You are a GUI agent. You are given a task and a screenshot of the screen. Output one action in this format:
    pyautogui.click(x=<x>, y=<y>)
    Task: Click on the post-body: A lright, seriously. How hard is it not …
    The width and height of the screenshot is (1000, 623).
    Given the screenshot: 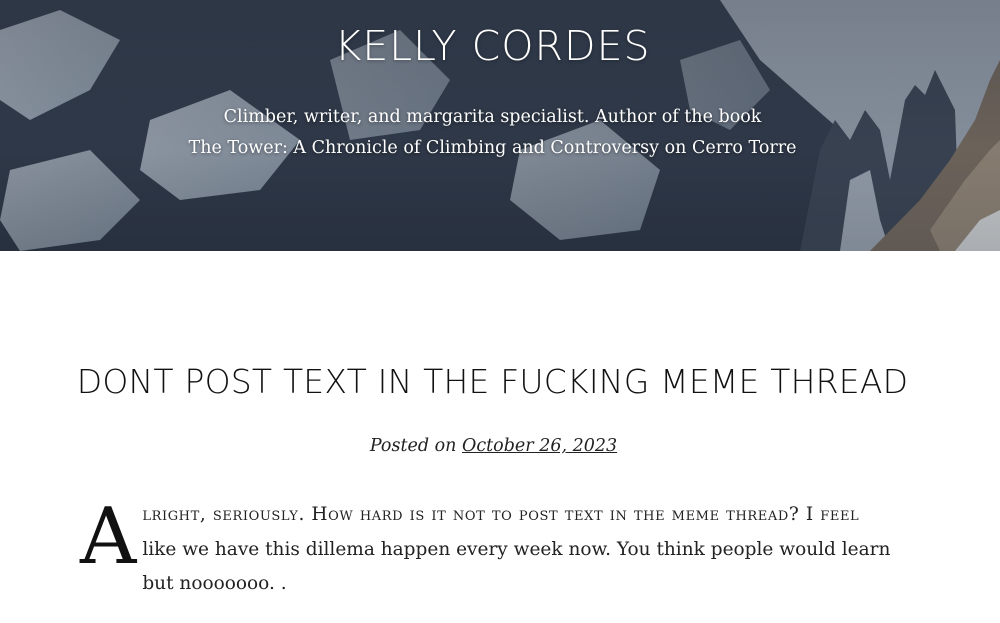 What is the action you would take?
    pyautogui.click(x=489, y=547)
    